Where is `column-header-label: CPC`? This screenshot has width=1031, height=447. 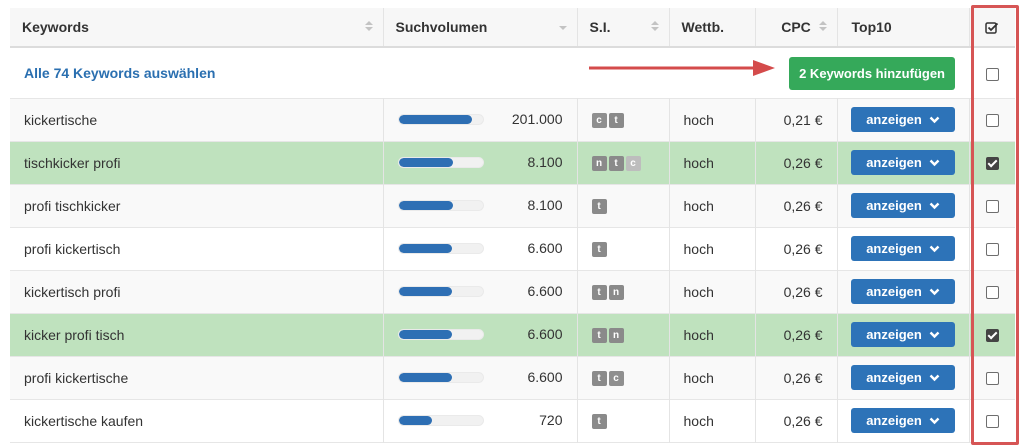
column-header-label: CPC is located at coordinates (796, 27).